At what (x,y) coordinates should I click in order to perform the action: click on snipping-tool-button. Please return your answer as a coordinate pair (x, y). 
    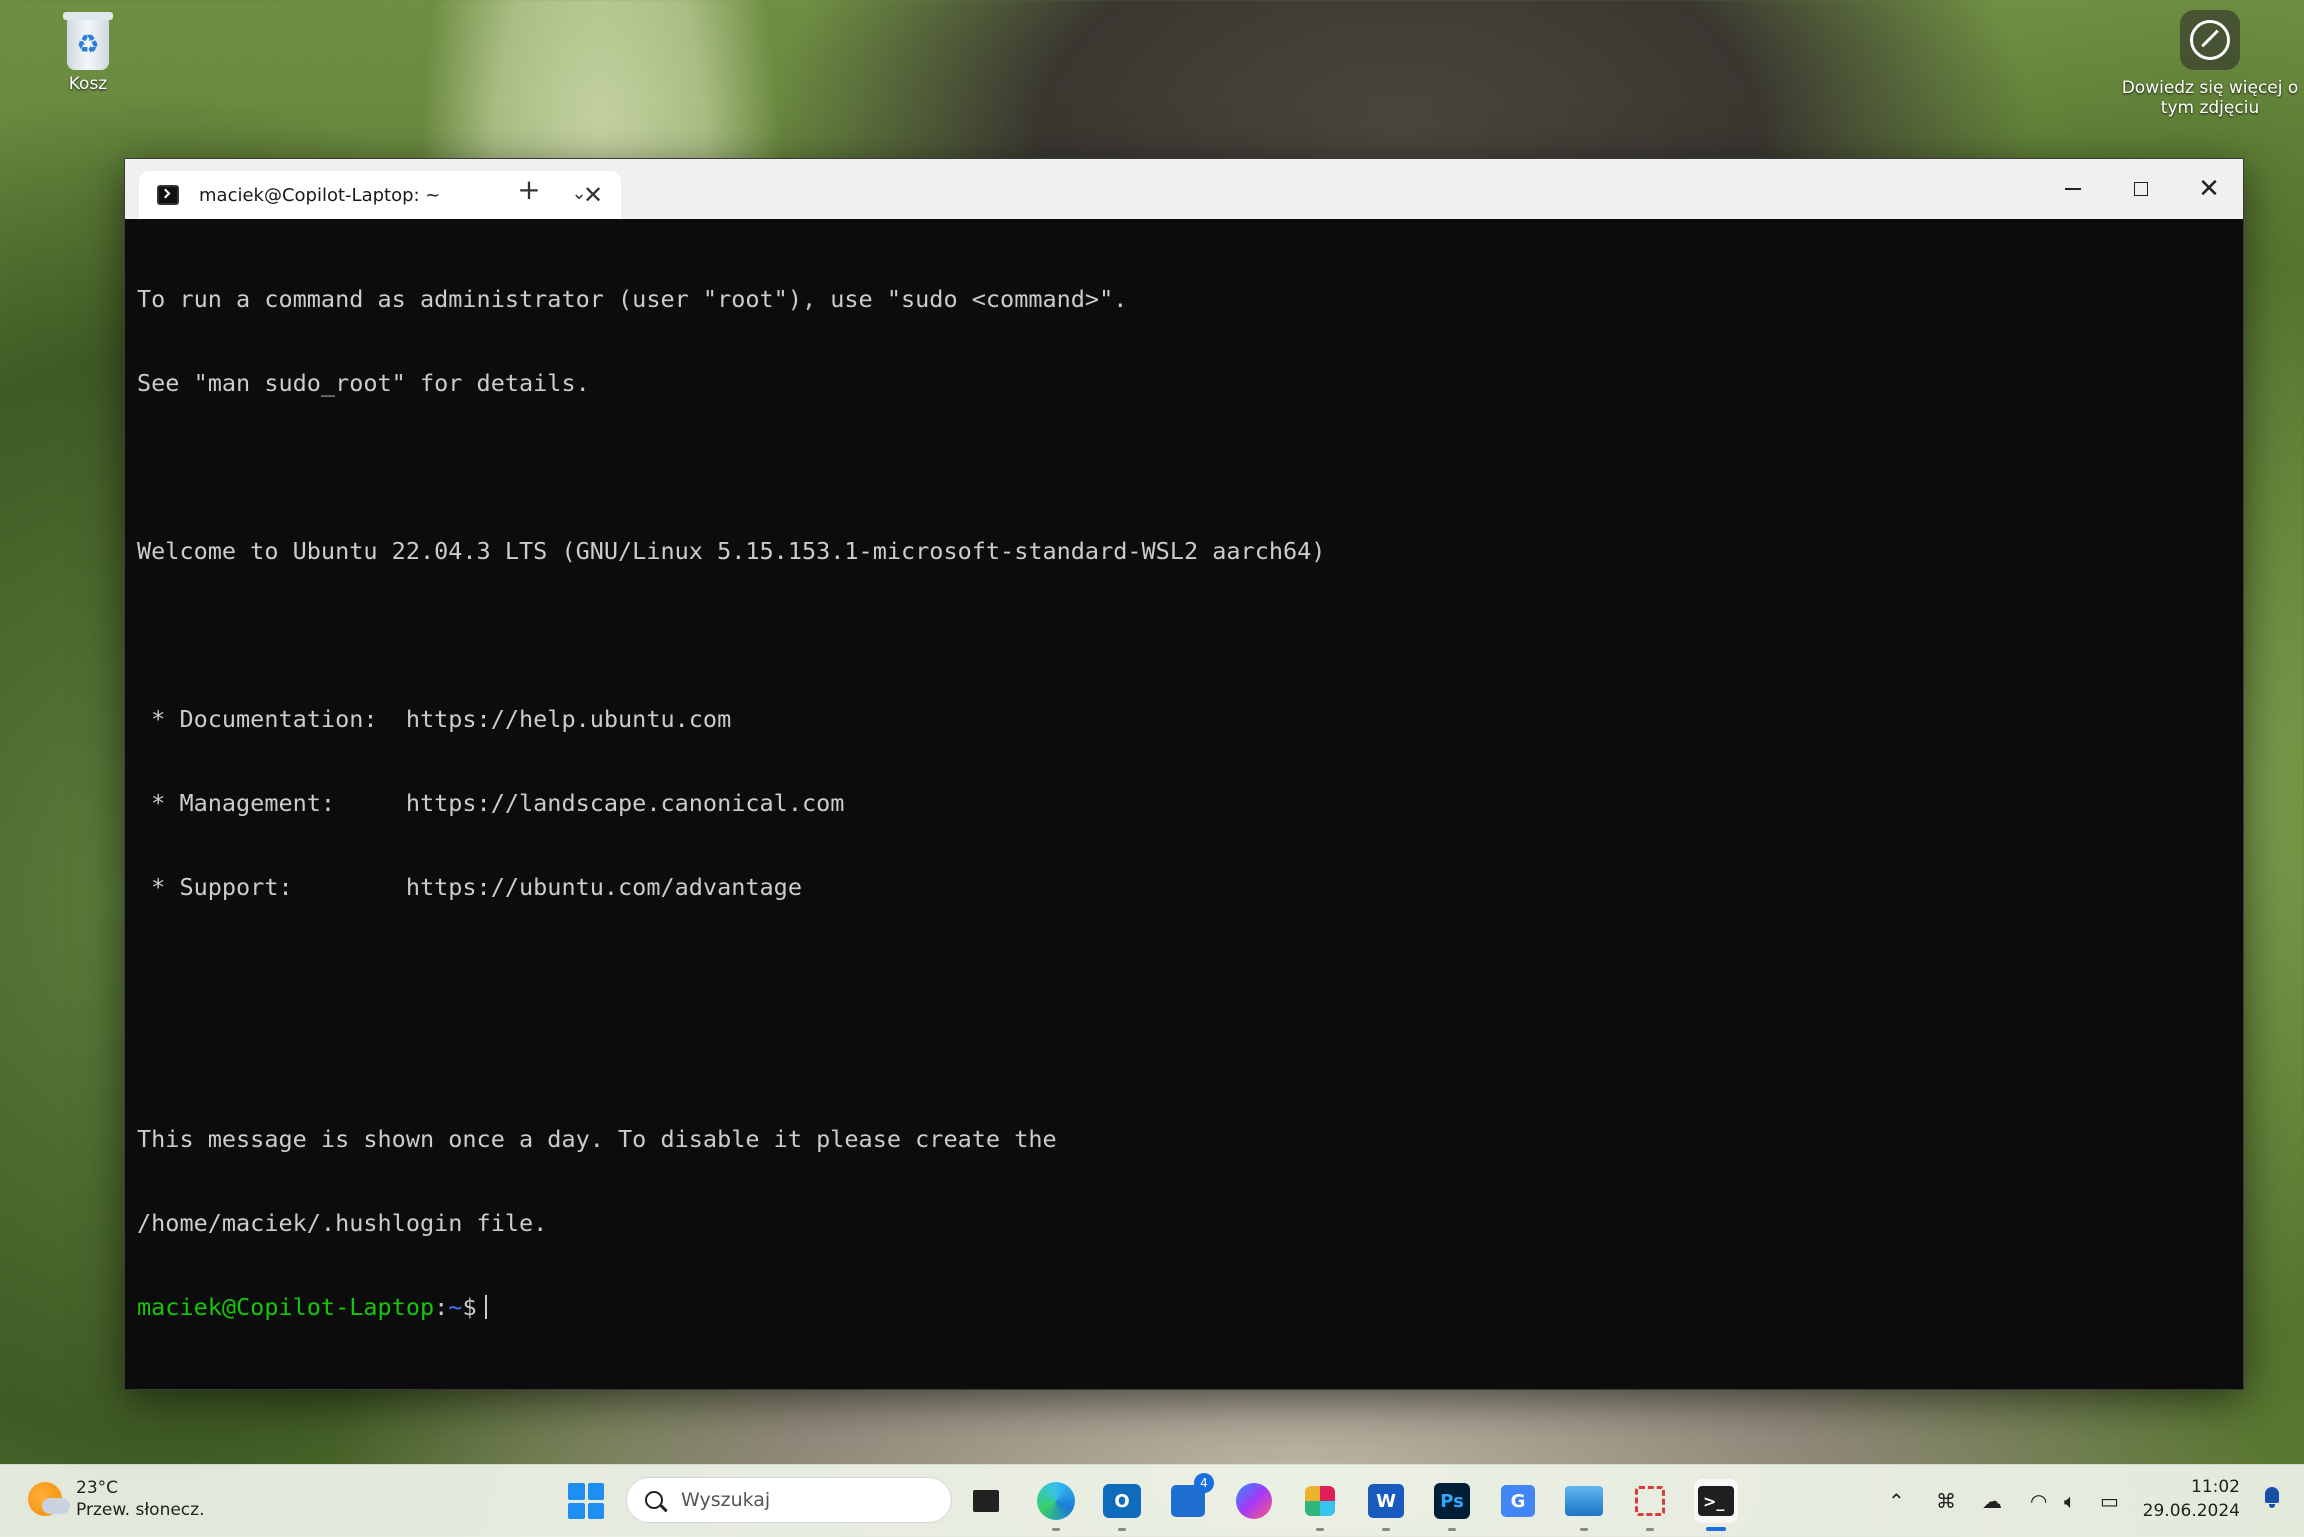
    Looking at the image, I should click on (1650, 1505).